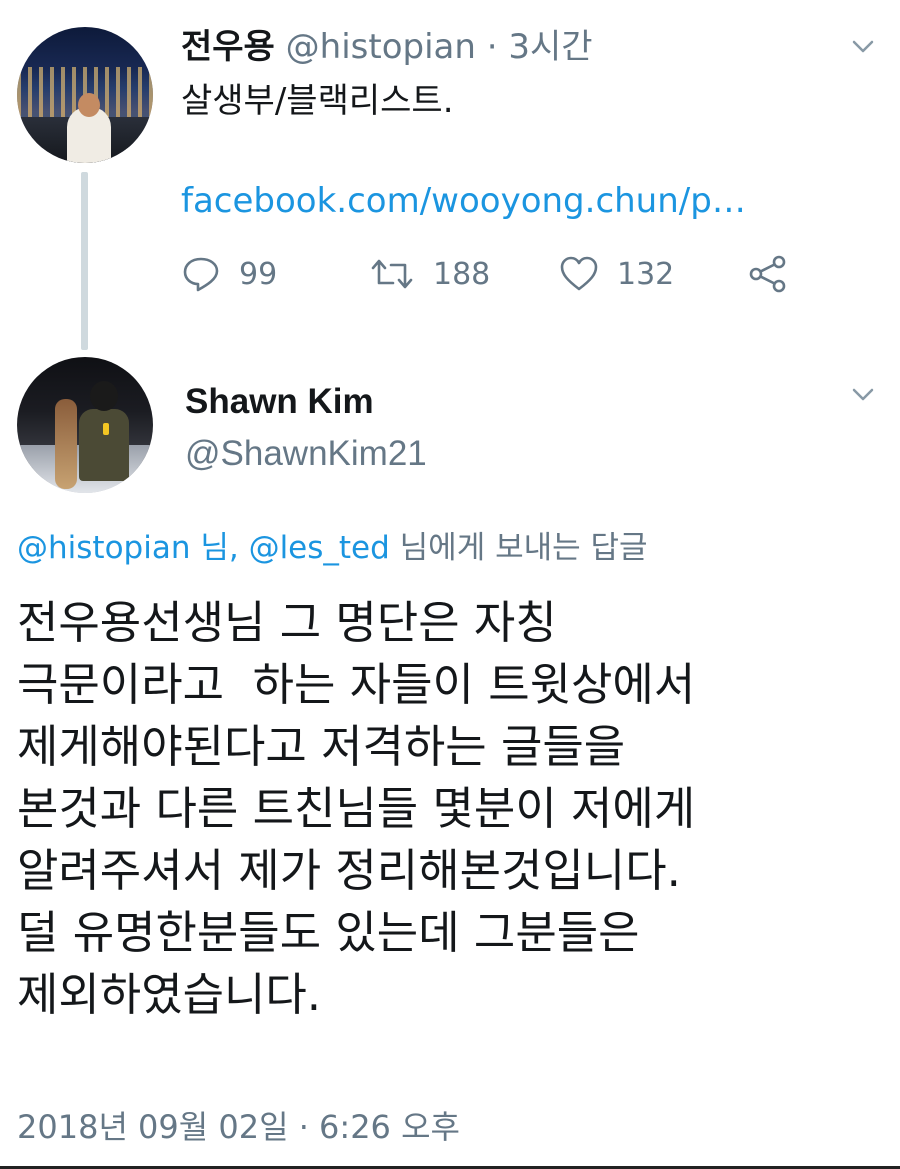  I want to click on reply-display-name: Shawn Kim, so click(279, 402).